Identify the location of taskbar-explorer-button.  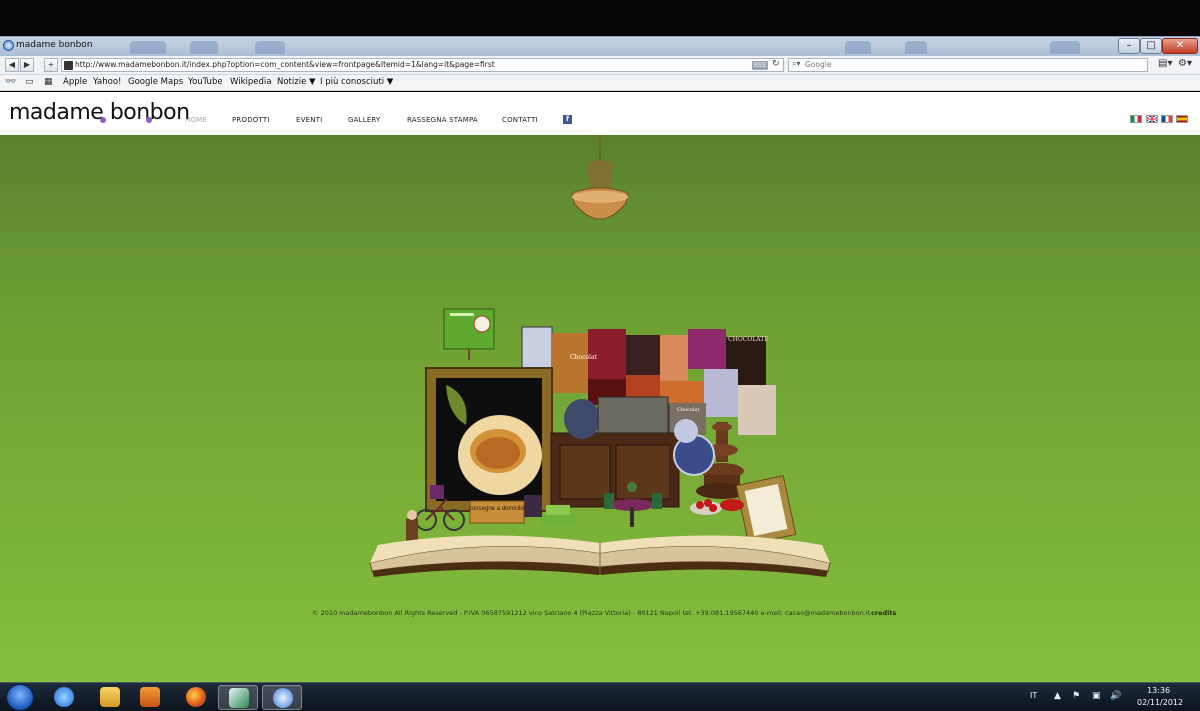
(110, 697).